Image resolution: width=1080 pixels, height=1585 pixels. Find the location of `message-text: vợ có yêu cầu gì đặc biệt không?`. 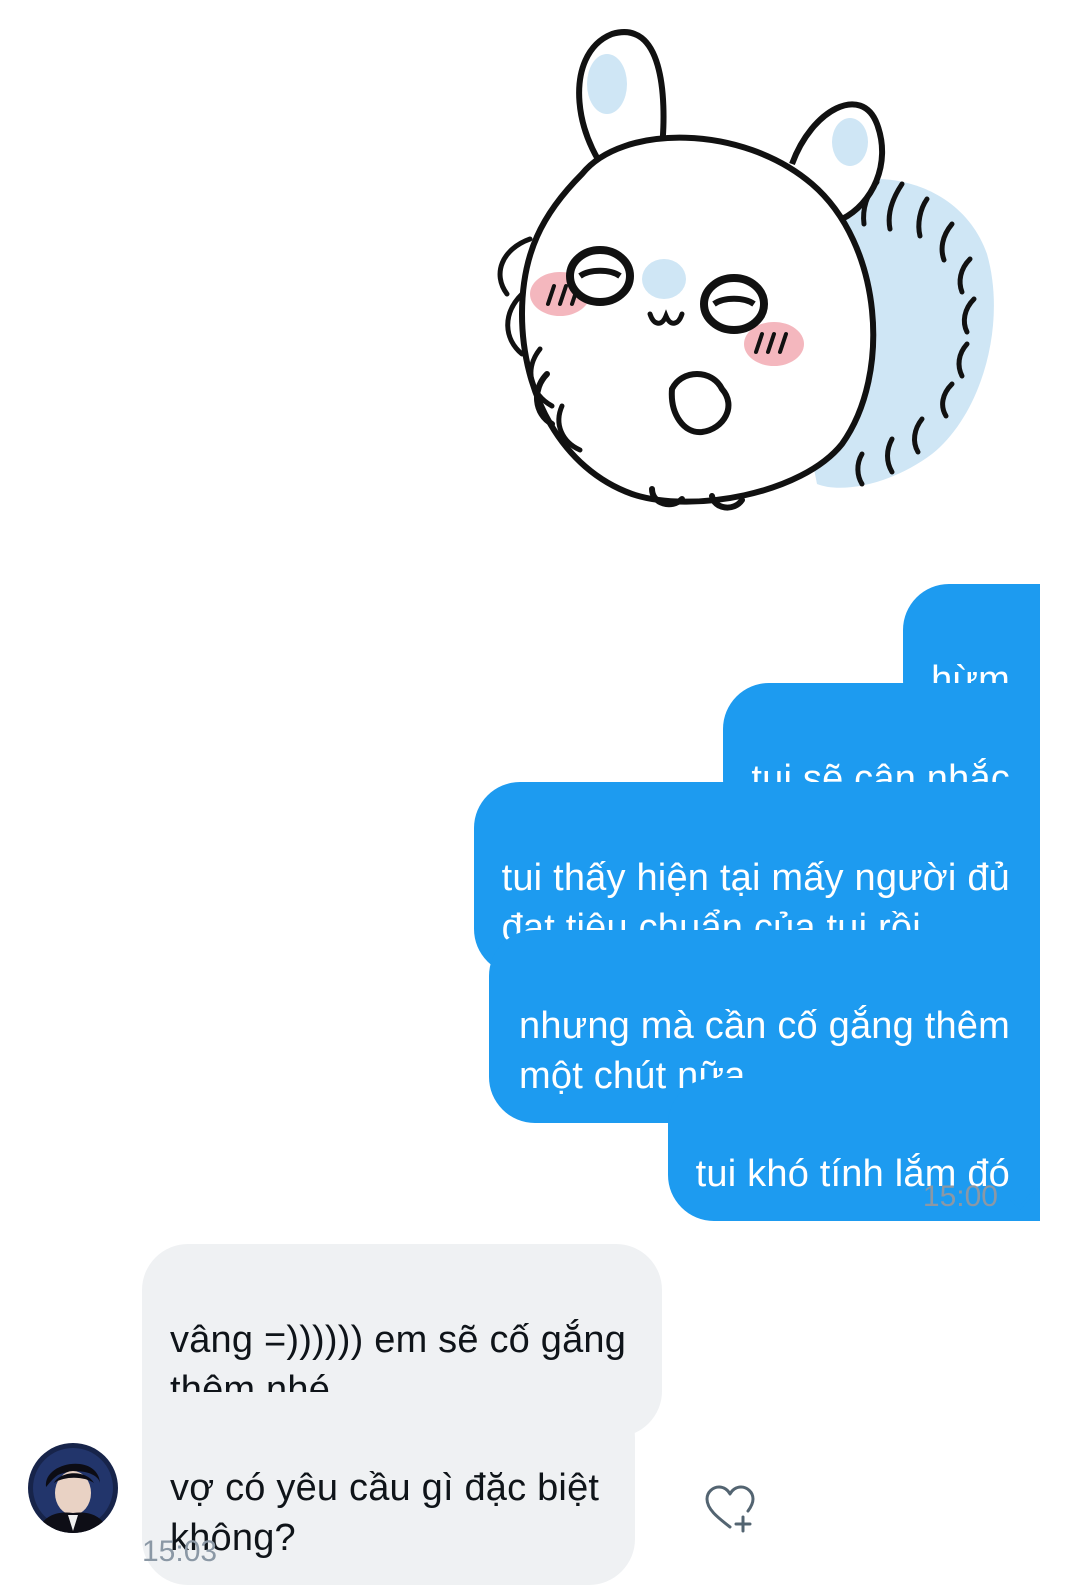

message-text: vợ có yêu cầu gì đặc biệt không? is located at coordinates (385, 1513).